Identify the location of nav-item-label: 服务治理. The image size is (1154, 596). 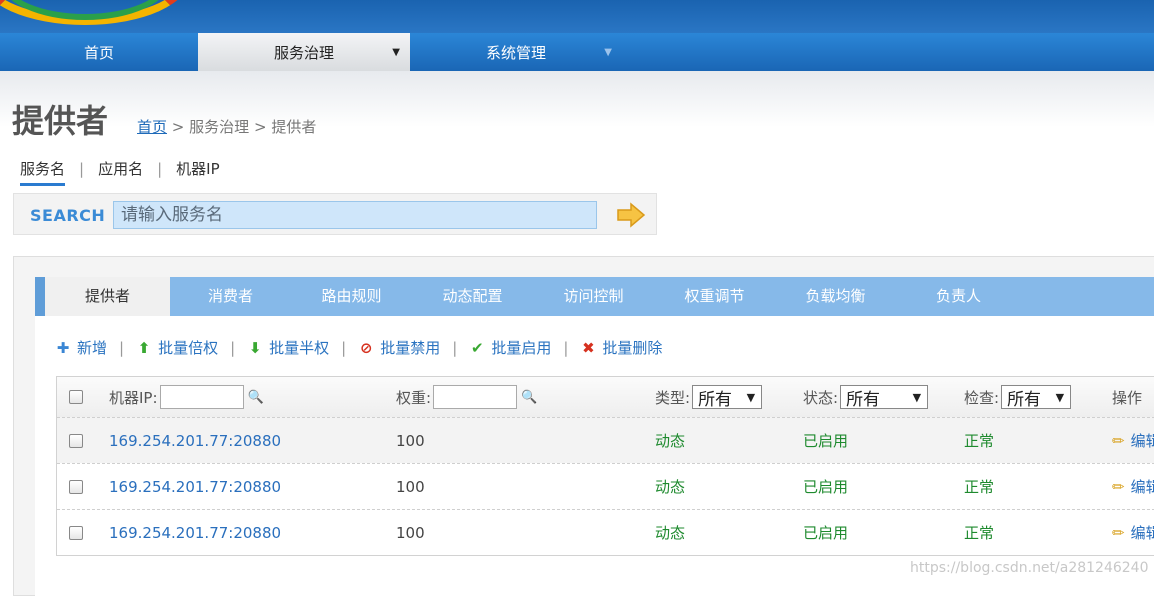
(303, 53).